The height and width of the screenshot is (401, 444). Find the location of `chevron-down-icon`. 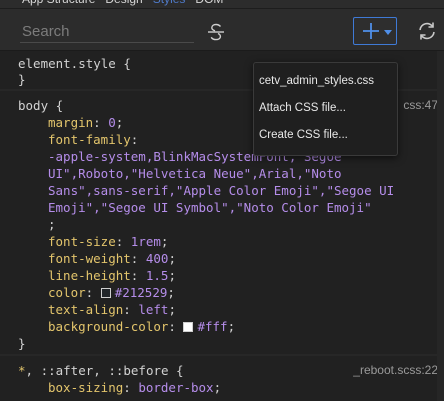

chevron-down-icon is located at coordinates (388, 32).